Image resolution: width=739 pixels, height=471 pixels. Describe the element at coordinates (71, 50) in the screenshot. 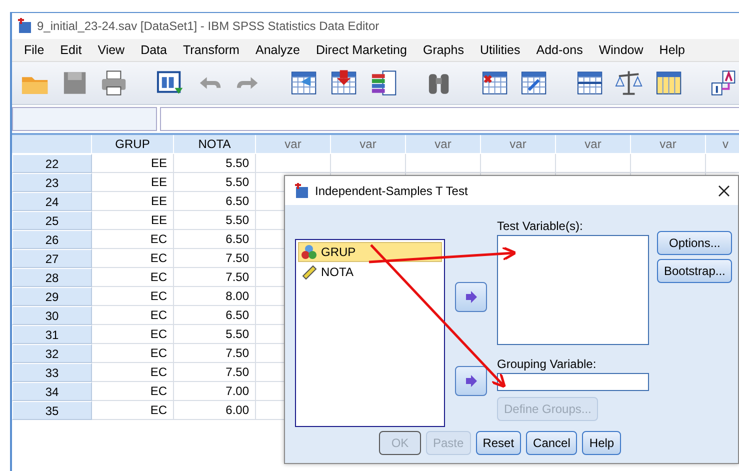

I see `menu-item: Edit` at that location.